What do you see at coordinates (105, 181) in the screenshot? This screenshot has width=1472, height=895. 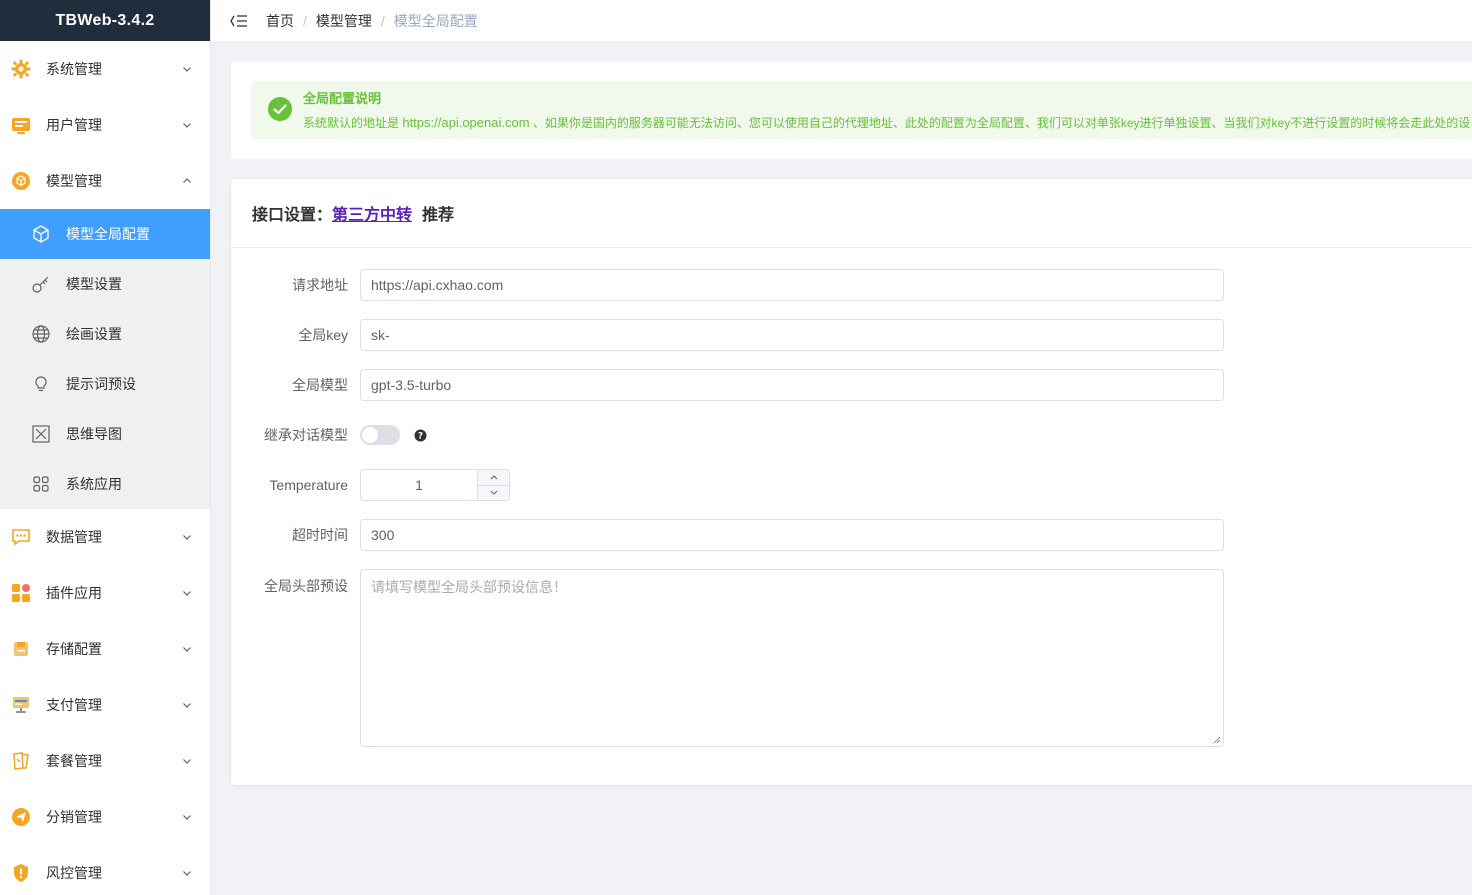 I see `sidebar-item-models: 模型管理` at bounding box center [105, 181].